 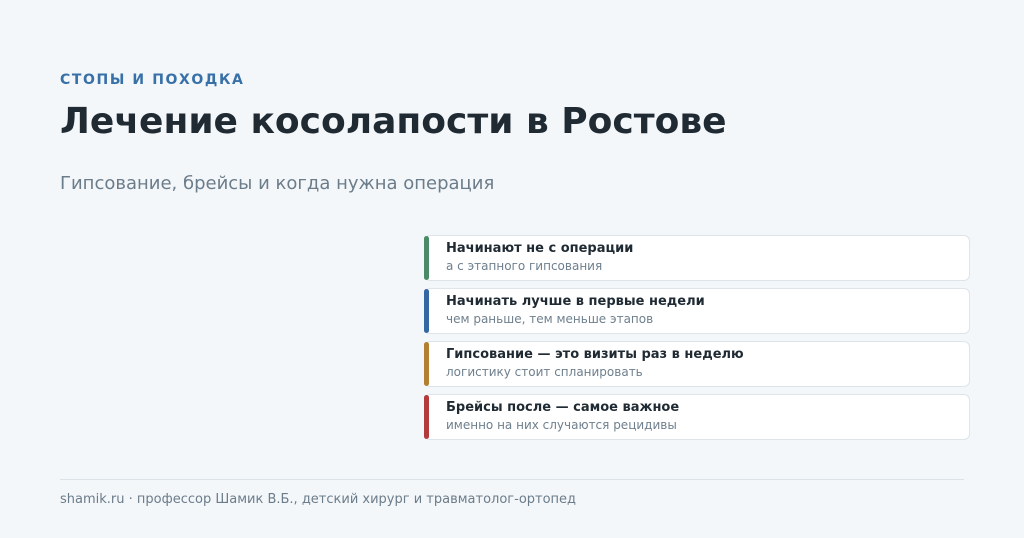 I want to click on key-point-title: Гипсование — это визиты раз в неделю, so click(x=595, y=354).